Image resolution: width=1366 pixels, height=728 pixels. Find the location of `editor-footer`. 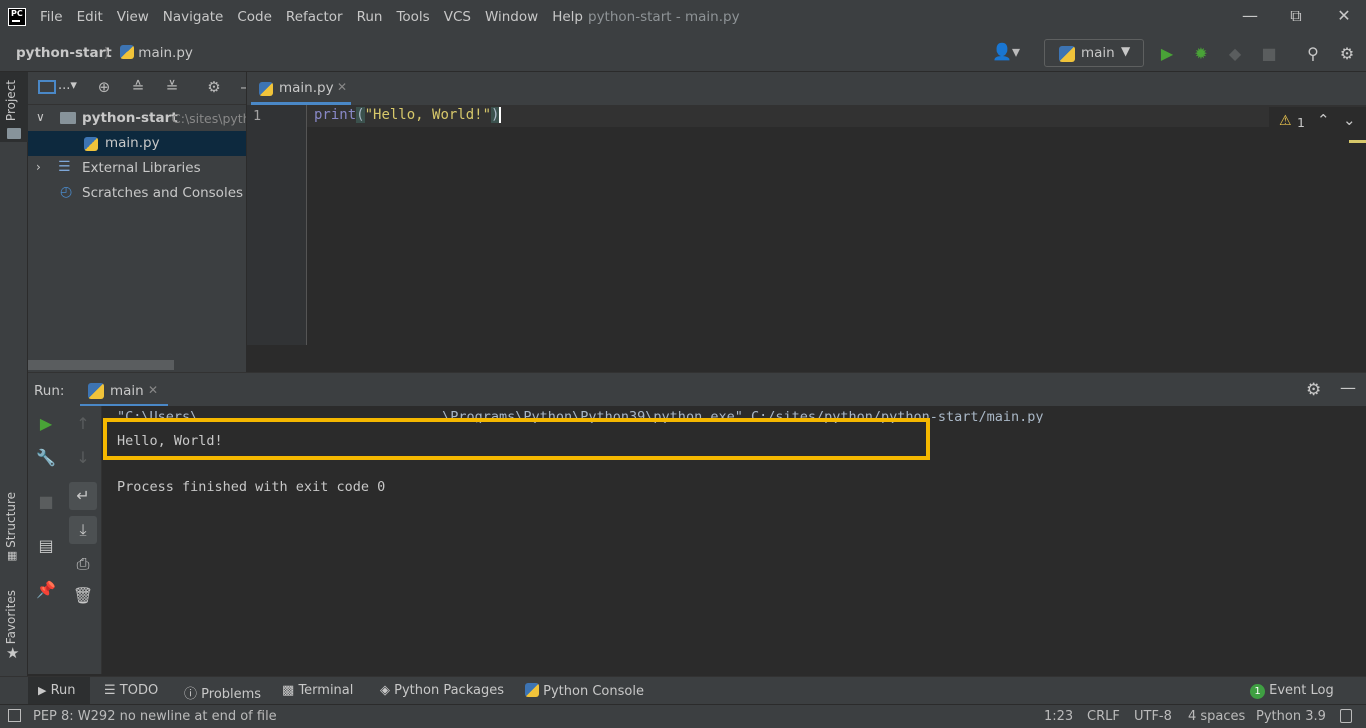

editor-footer is located at coordinates (806, 358).